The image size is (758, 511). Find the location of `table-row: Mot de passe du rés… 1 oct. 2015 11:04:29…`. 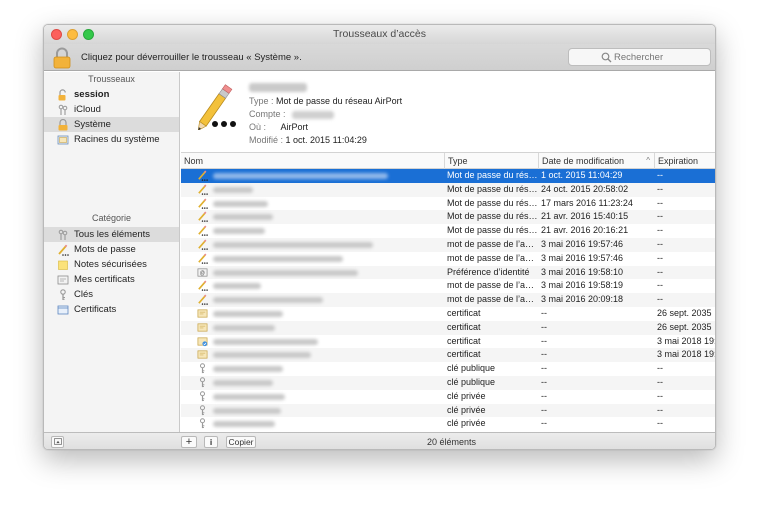

table-row: Mot de passe du rés… 1 oct. 2015 11:04:29… is located at coordinates (448, 176).